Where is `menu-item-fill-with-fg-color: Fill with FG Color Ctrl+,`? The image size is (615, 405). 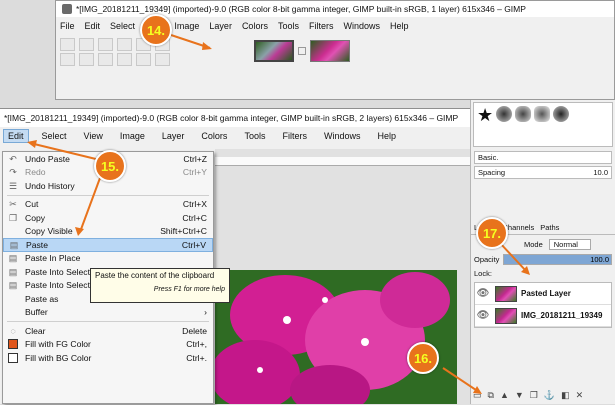 menu-item-fill-with-fg-color: Fill with FG Color Ctrl+, is located at coordinates (108, 345).